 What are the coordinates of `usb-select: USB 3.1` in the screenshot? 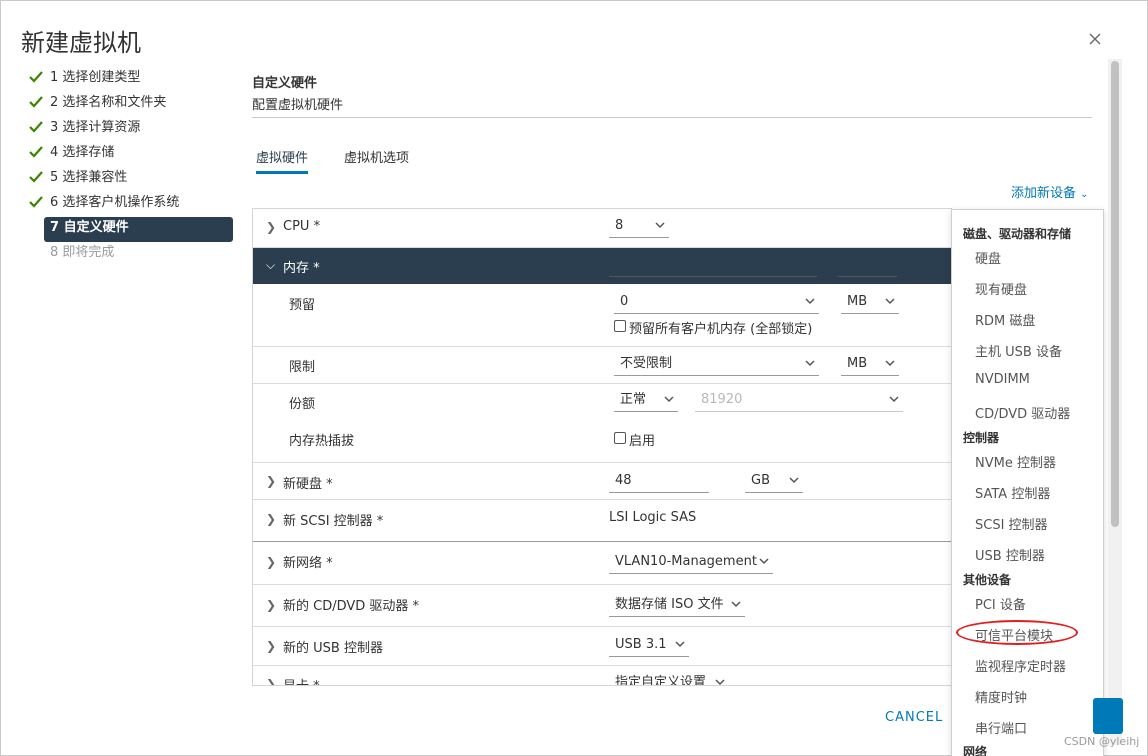 It's located at (649, 646).